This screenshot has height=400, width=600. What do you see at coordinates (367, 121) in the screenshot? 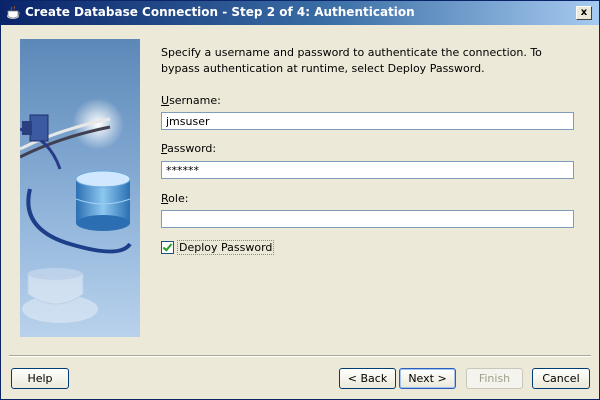
I see `username-field` at bounding box center [367, 121].